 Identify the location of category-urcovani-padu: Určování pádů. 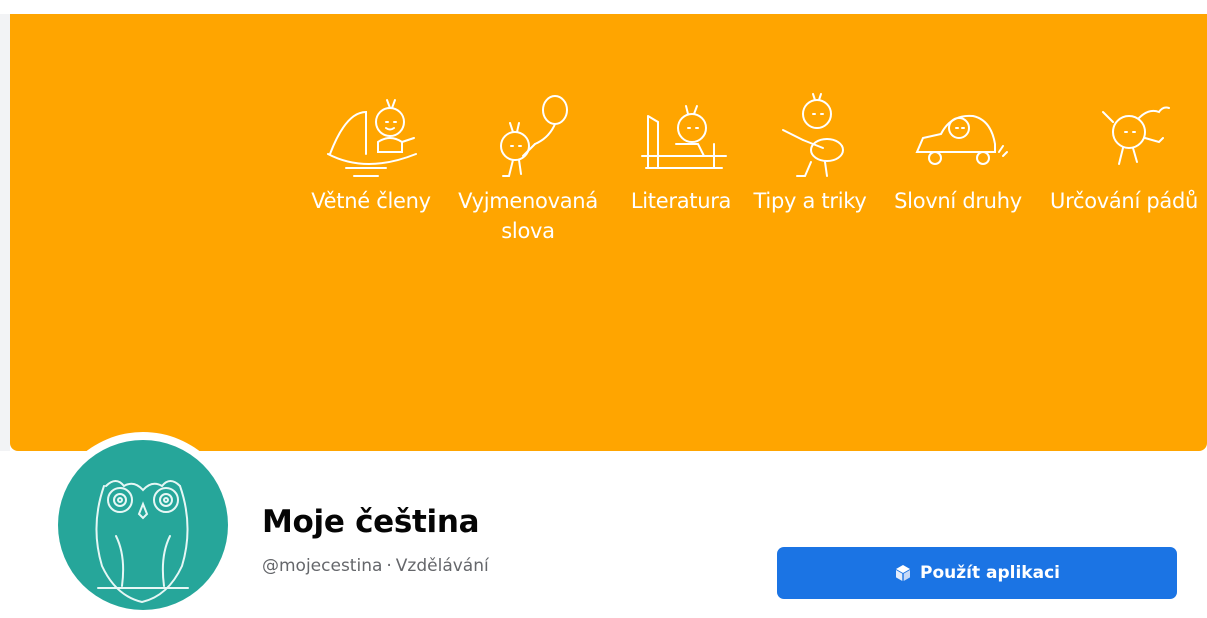
(1123, 154).